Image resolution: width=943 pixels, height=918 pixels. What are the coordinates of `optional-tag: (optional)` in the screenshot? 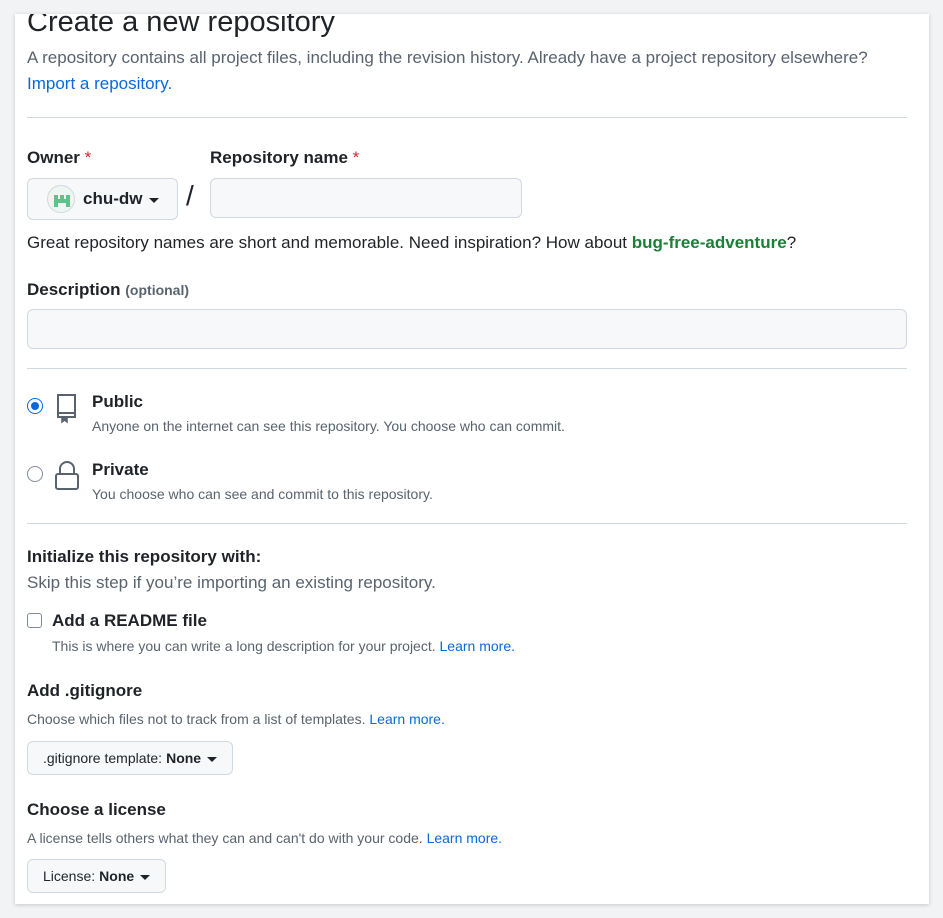 It's located at (157, 290).